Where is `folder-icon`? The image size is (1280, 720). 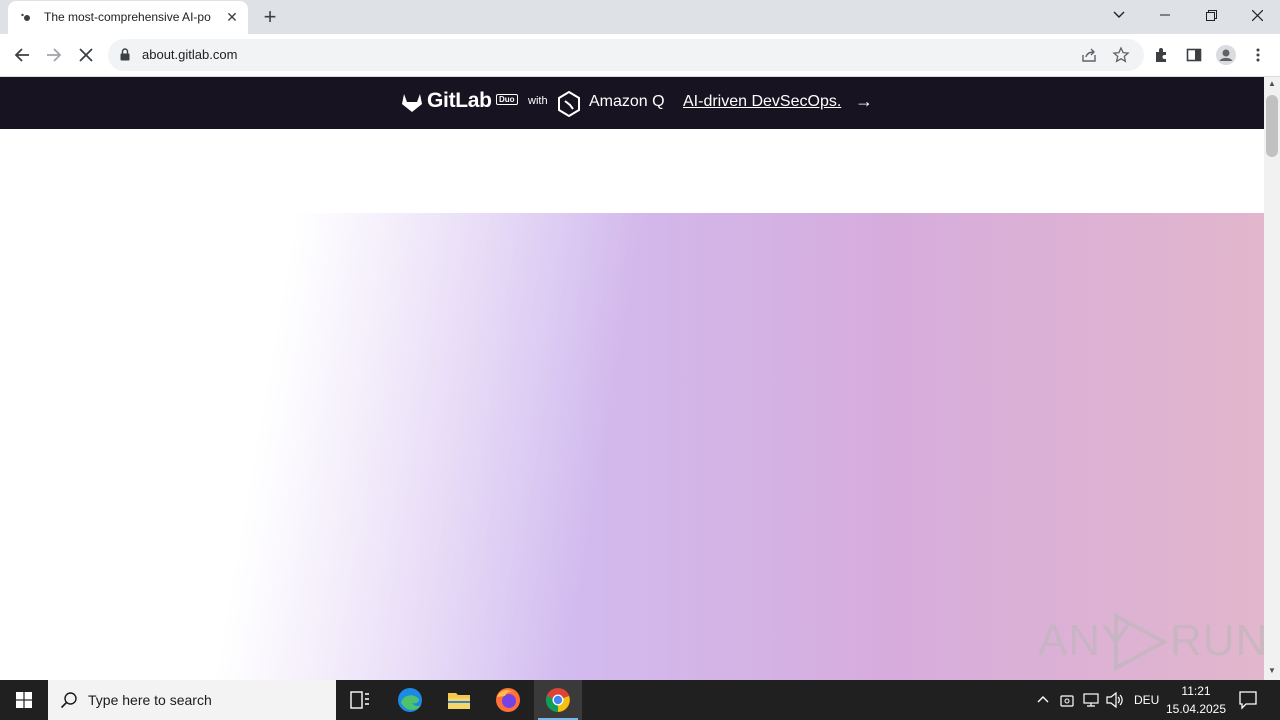 folder-icon is located at coordinates (459, 701).